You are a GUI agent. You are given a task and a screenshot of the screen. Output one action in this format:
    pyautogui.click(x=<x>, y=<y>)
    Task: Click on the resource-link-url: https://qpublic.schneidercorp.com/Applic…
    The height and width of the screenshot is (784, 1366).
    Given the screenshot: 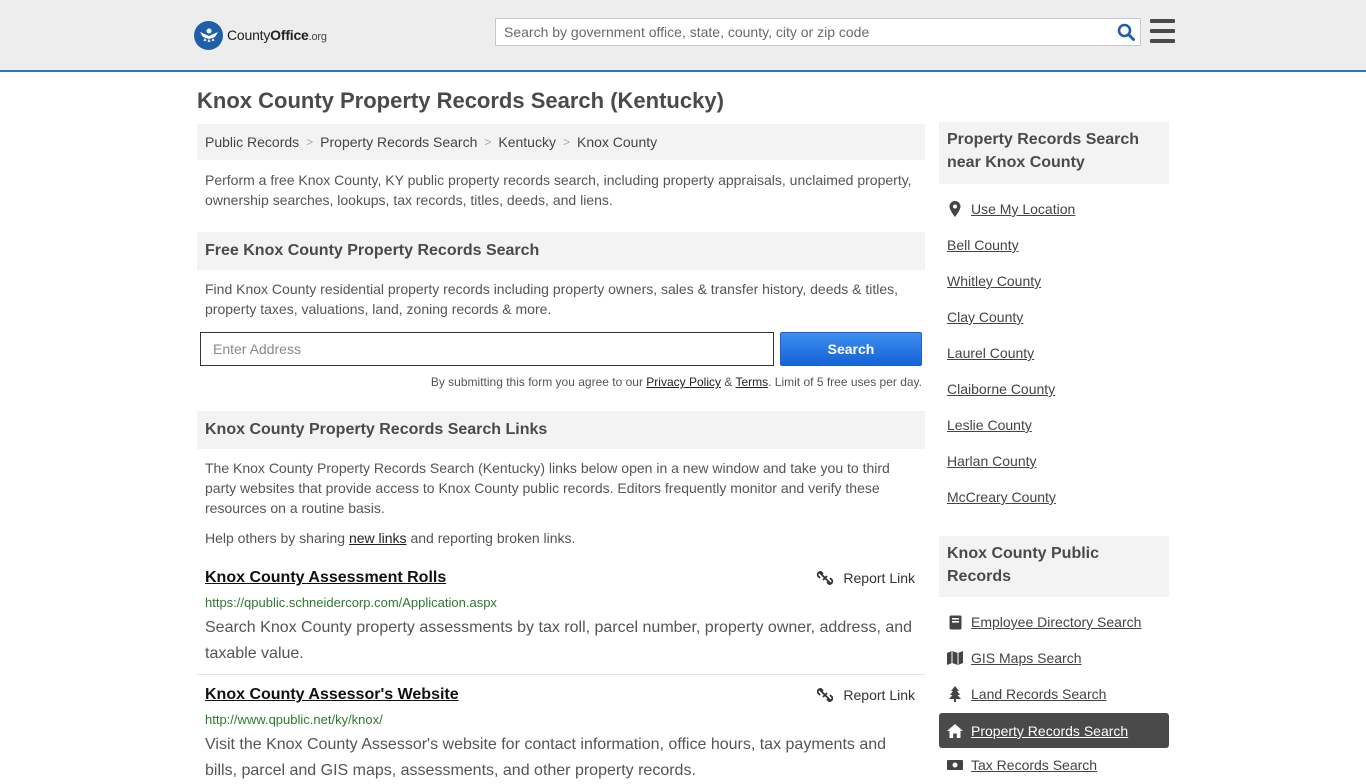 What is the action you would take?
    pyautogui.click(x=351, y=602)
    